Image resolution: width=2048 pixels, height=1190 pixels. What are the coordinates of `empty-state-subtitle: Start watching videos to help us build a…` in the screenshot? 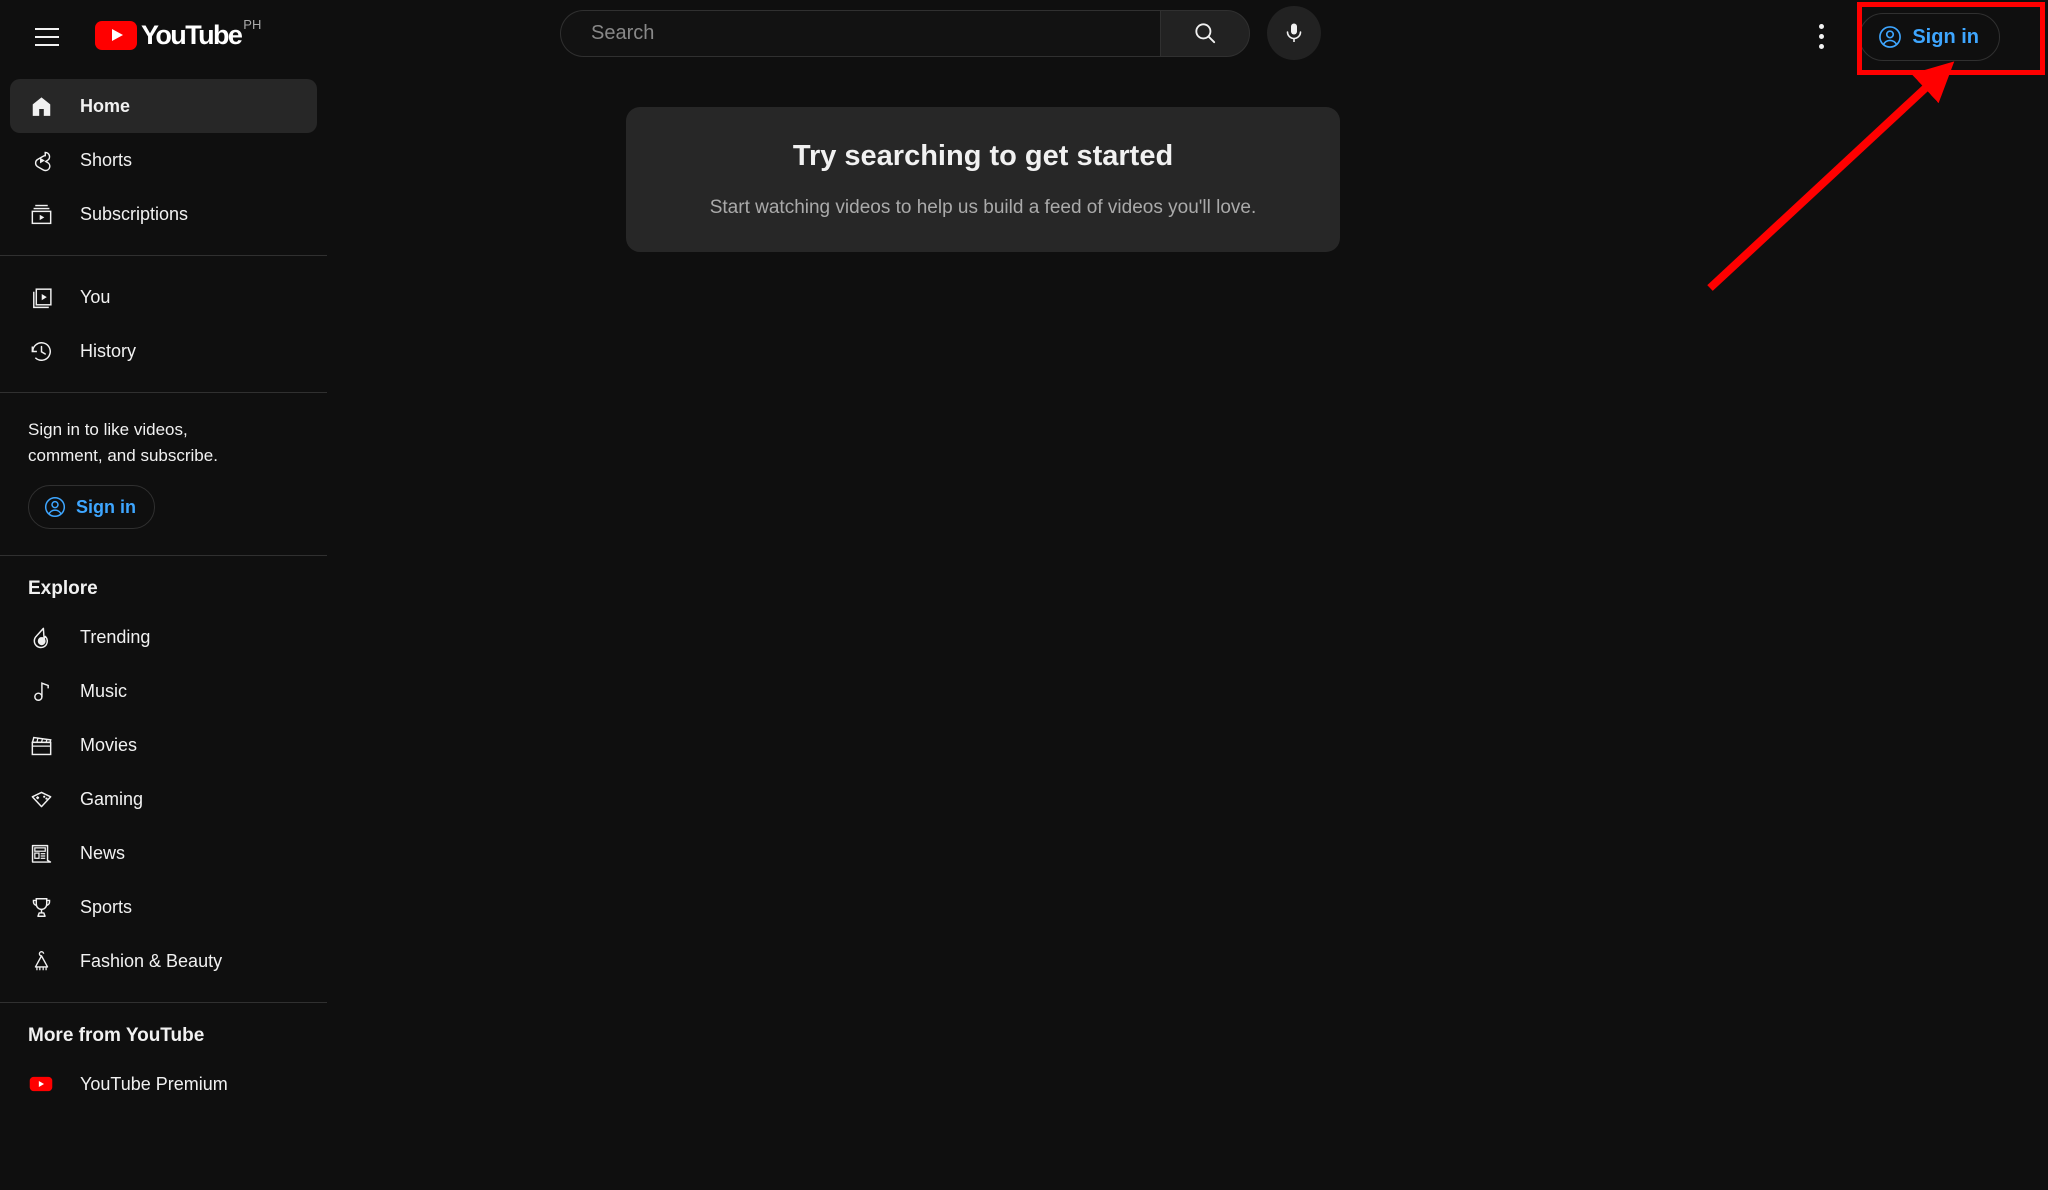 It's located at (983, 207).